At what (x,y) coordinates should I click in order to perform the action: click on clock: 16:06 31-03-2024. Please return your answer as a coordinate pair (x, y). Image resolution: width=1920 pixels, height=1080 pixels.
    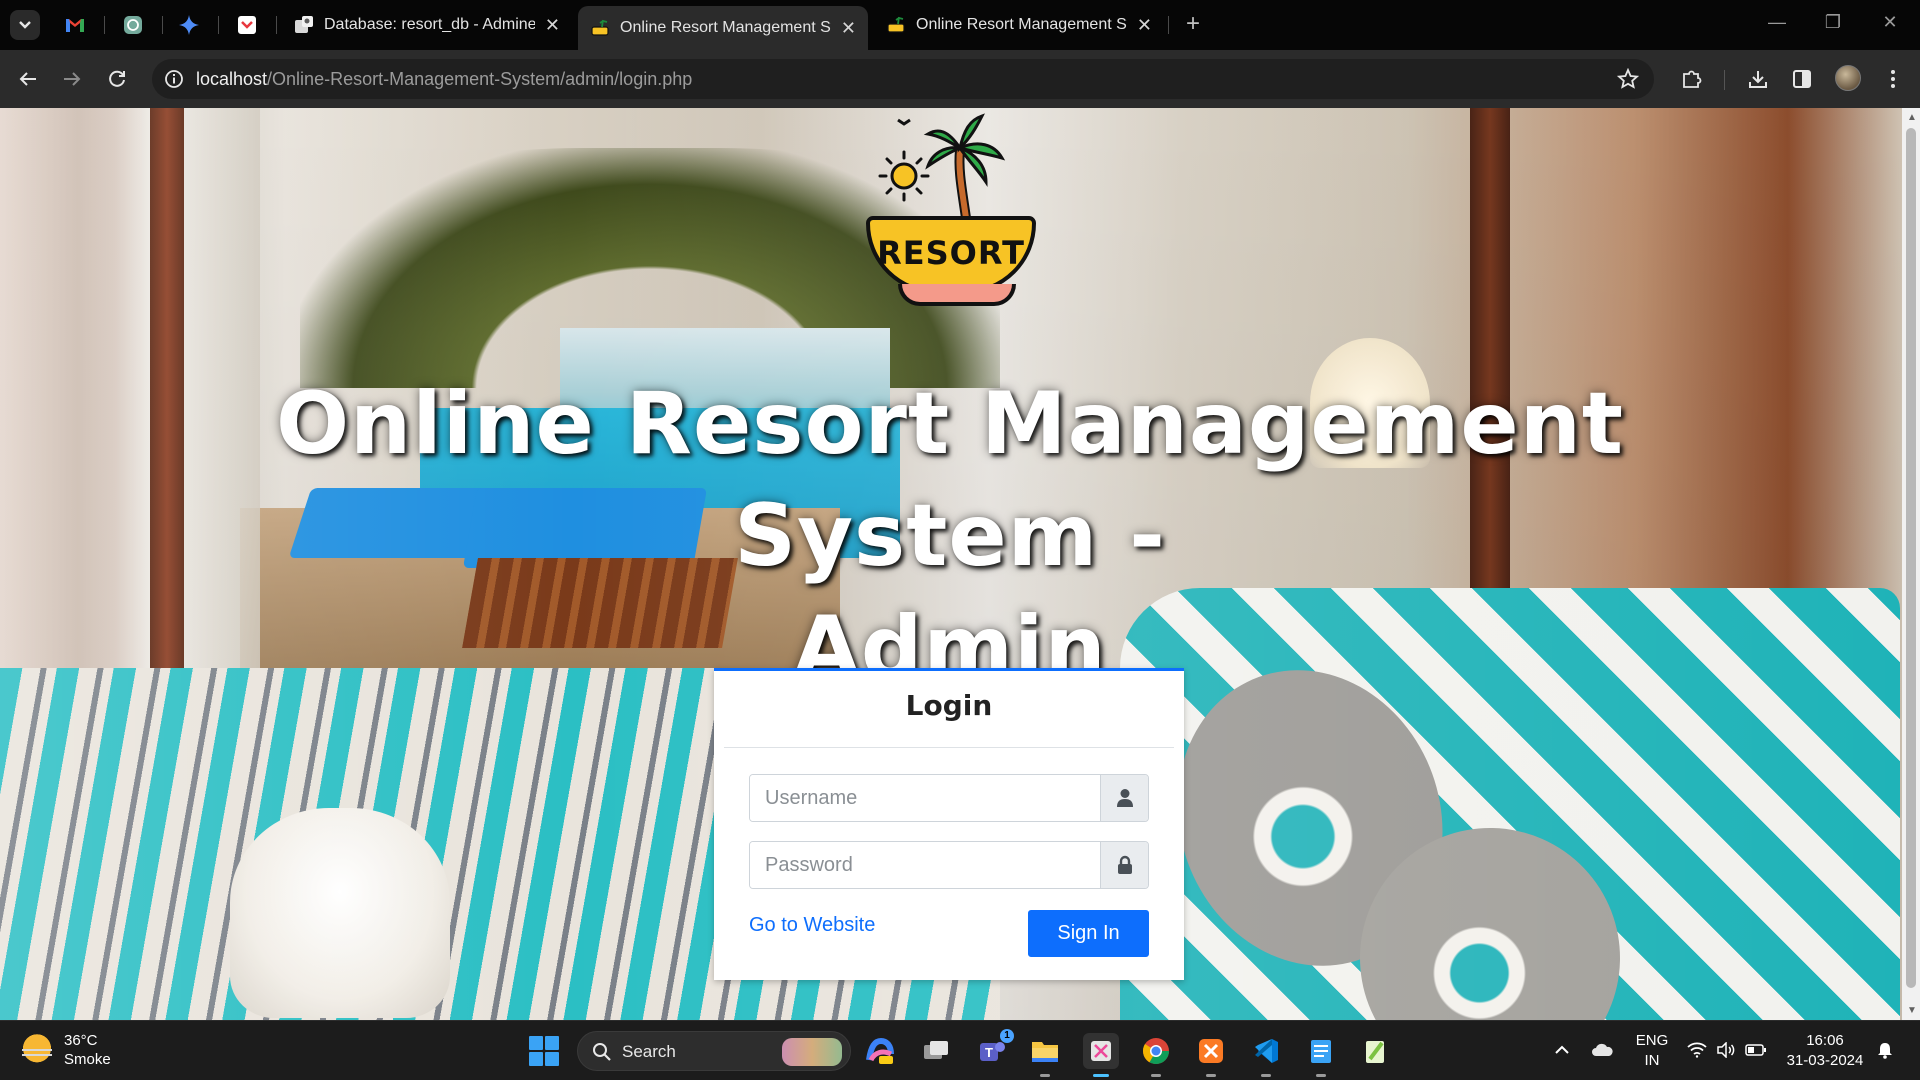
    Looking at the image, I should click on (1825, 1051).